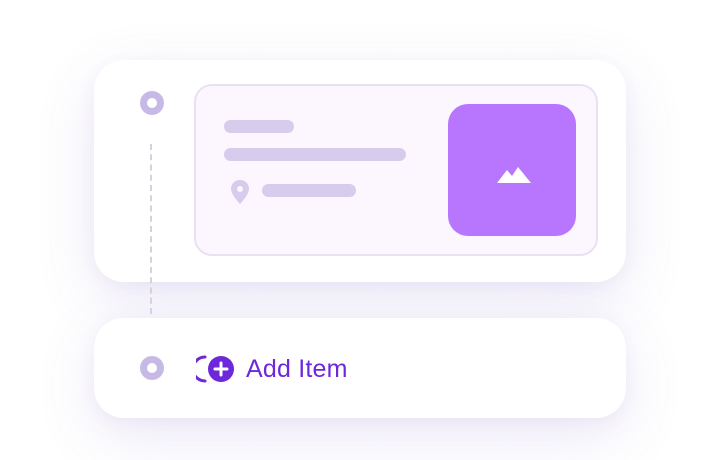 This screenshot has height=460, width=720. Describe the element at coordinates (215, 369) in the screenshot. I see `add-circle-icon` at that location.